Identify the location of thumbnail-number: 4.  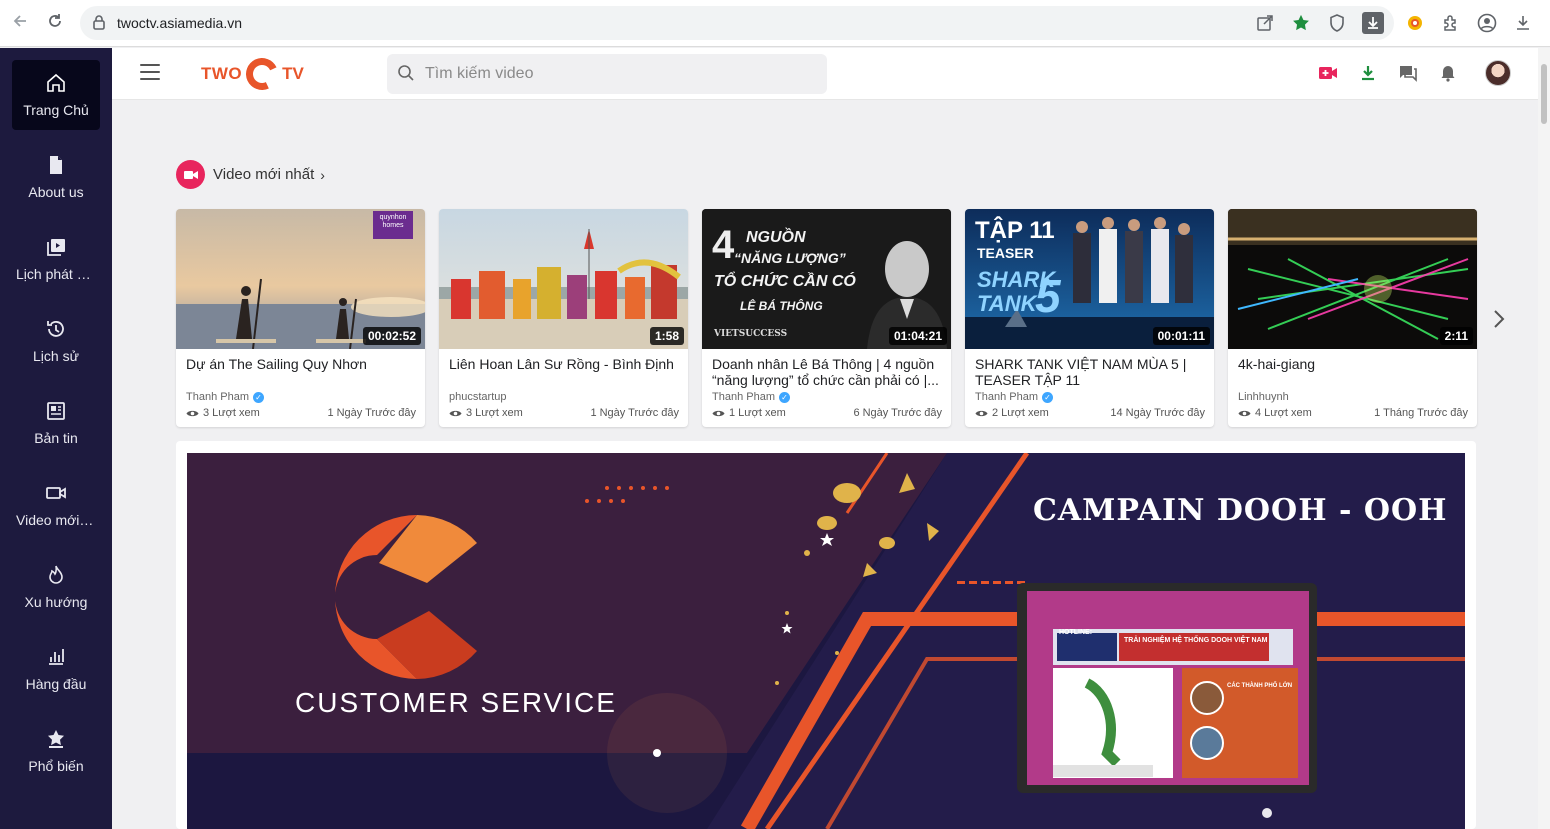
(723, 245).